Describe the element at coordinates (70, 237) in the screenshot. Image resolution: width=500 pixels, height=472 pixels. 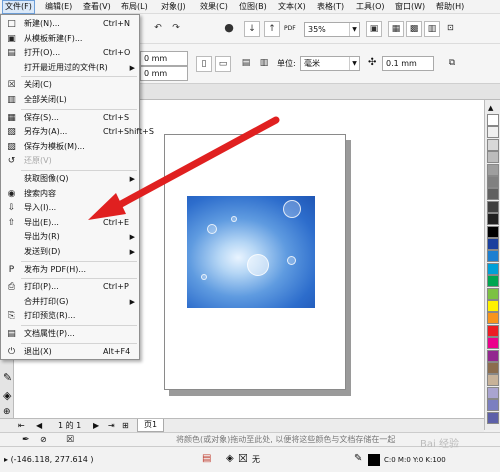
I see `file-menu-item-menu-item-14: 导出为(R) ▶` at that location.